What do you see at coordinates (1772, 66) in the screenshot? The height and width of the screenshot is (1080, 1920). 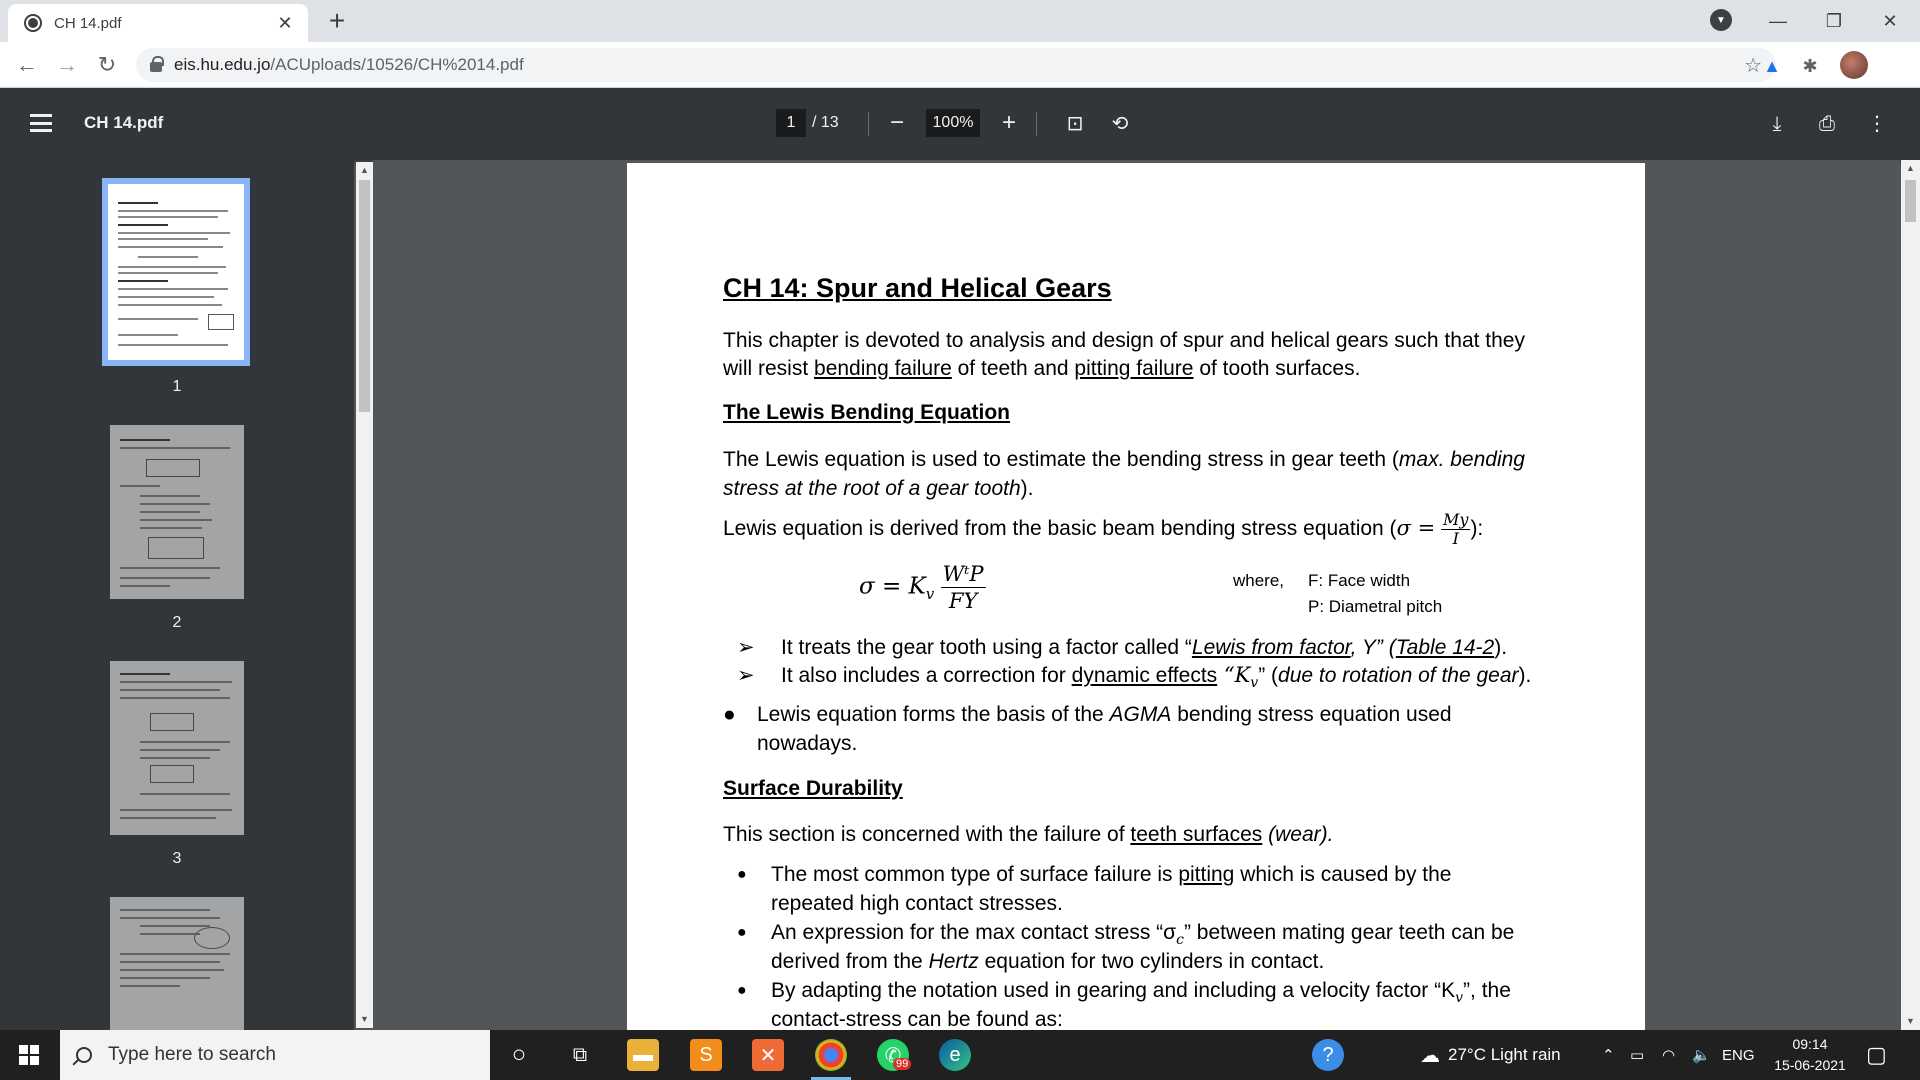 I see `drive-icon: ▲` at bounding box center [1772, 66].